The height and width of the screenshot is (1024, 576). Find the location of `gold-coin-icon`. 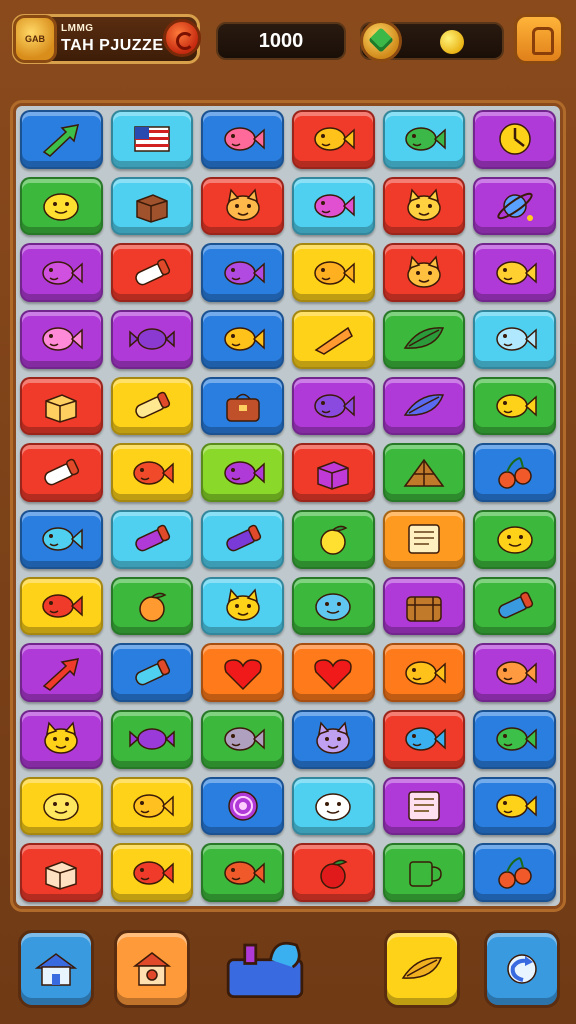

gold-coin-icon is located at coordinates (452, 42).